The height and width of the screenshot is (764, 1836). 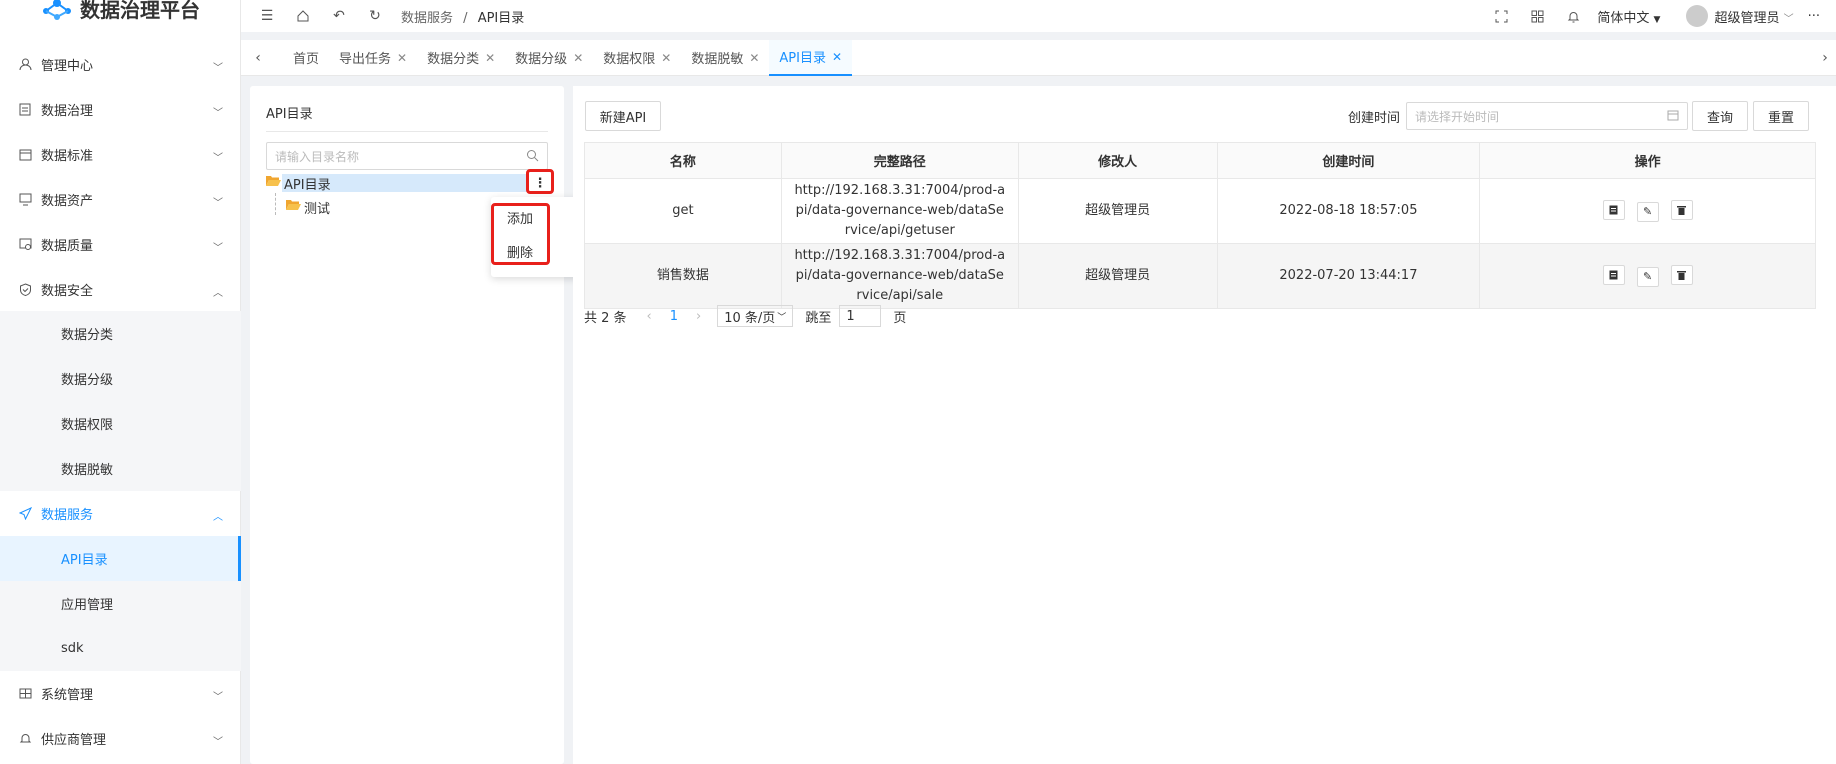 I want to click on tab-scroll-right-icon: ›, so click(x=1825, y=58).